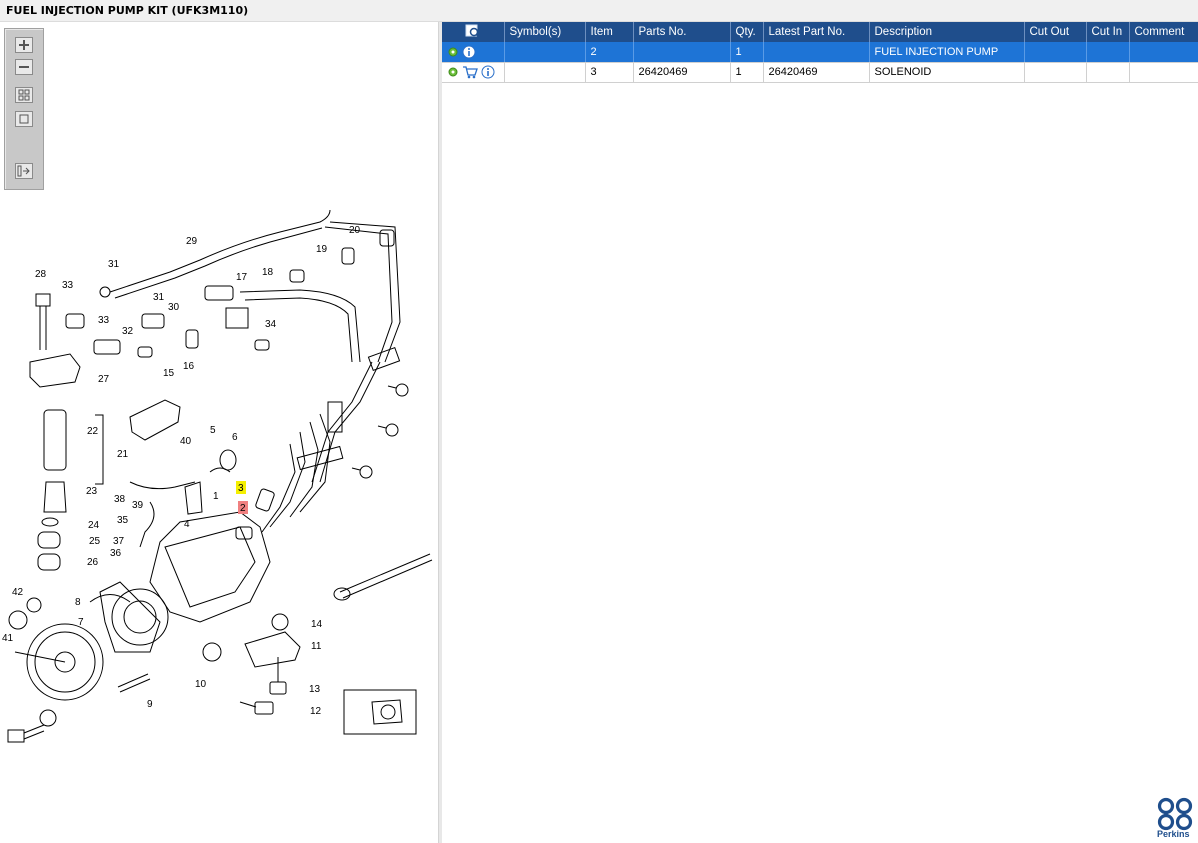 The width and height of the screenshot is (1198, 843). I want to click on column-header-cut-in: Cut In, so click(1108, 32).